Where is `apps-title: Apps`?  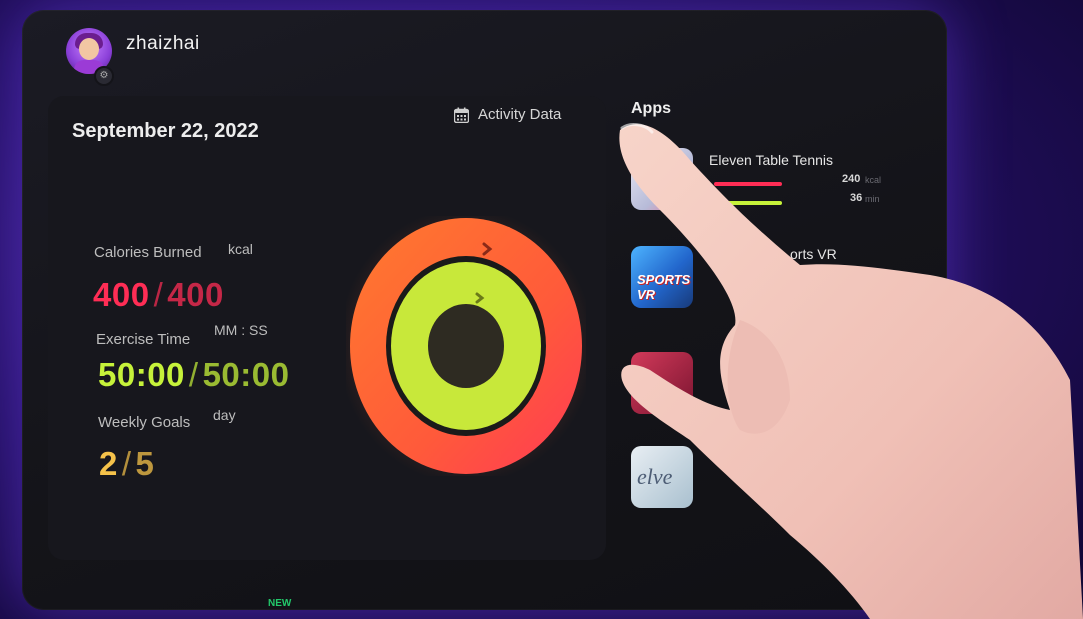
apps-title: Apps is located at coordinates (651, 108).